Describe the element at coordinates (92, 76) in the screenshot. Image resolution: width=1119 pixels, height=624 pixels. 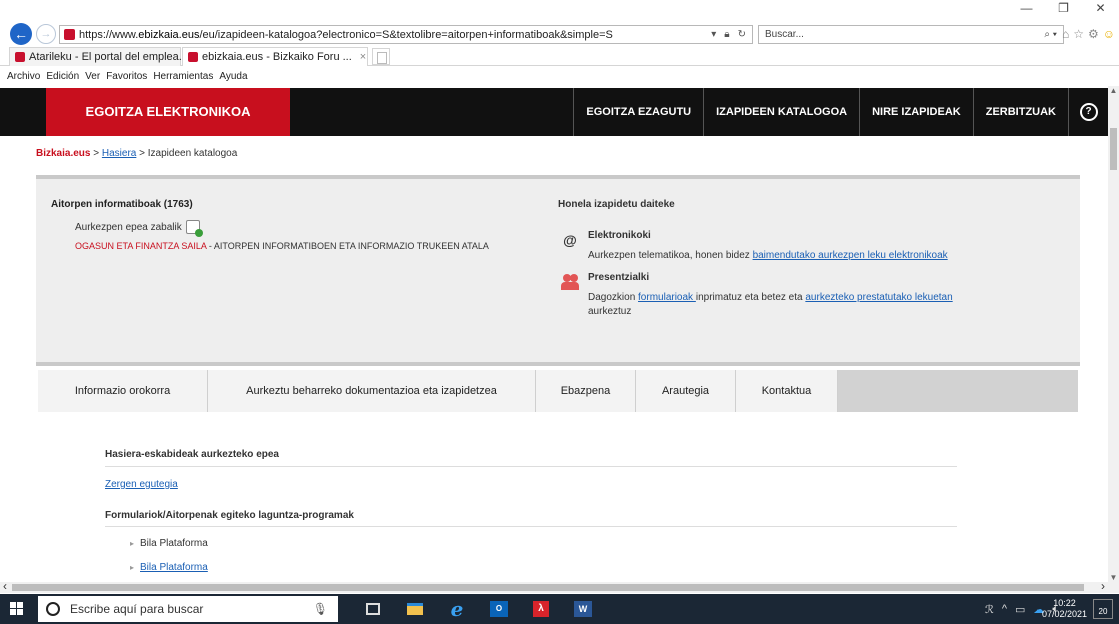
I see `menu-ver: Ver` at that location.